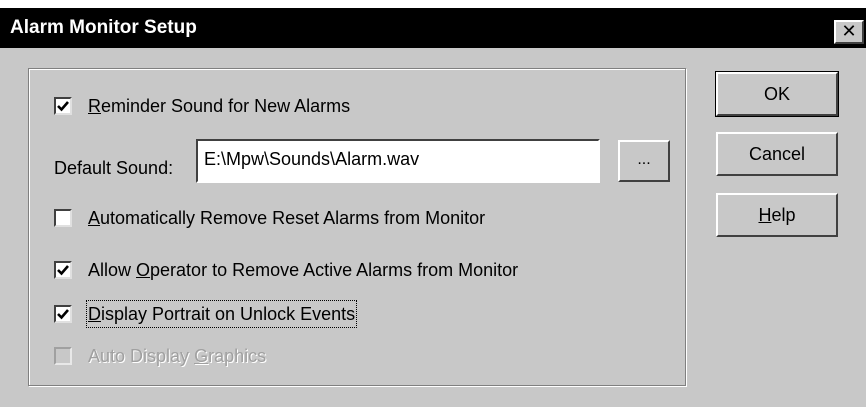  Describe the element at coordinates (177, 356) in the screenshot. I see `auto-display-graphics-label: Auto Display Graphics` at that location.